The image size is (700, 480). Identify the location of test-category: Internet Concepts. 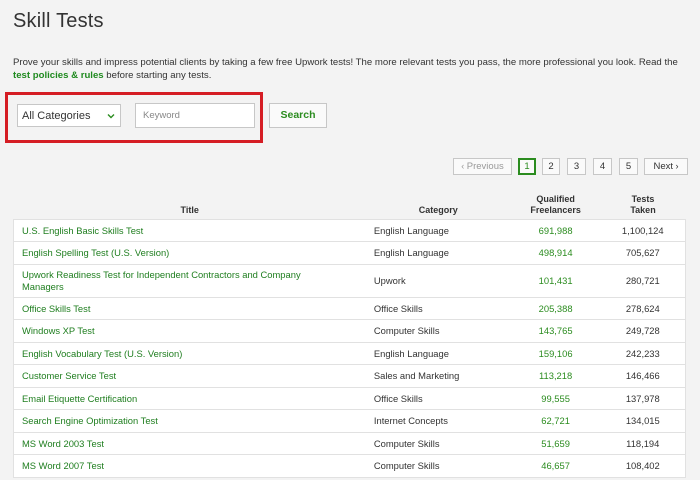
(410, 420).